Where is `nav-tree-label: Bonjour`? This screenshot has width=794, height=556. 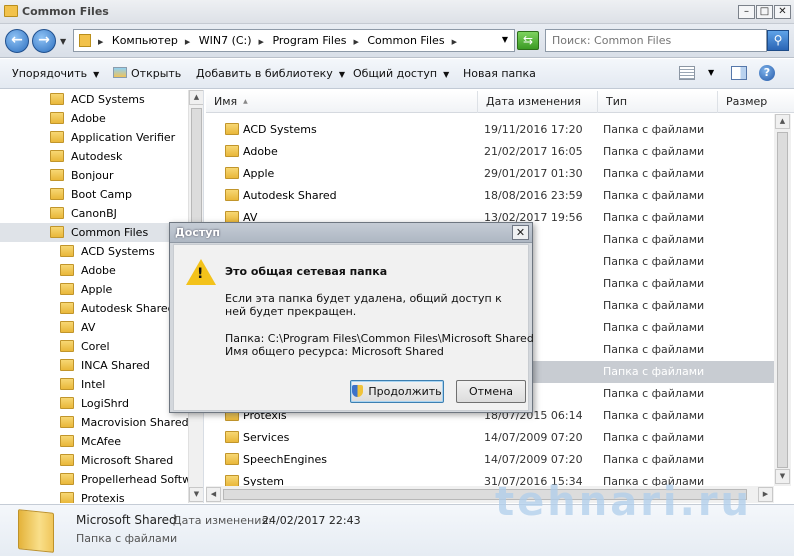 nav-tree-label: Bonjour is located at coordinates (92, 175).